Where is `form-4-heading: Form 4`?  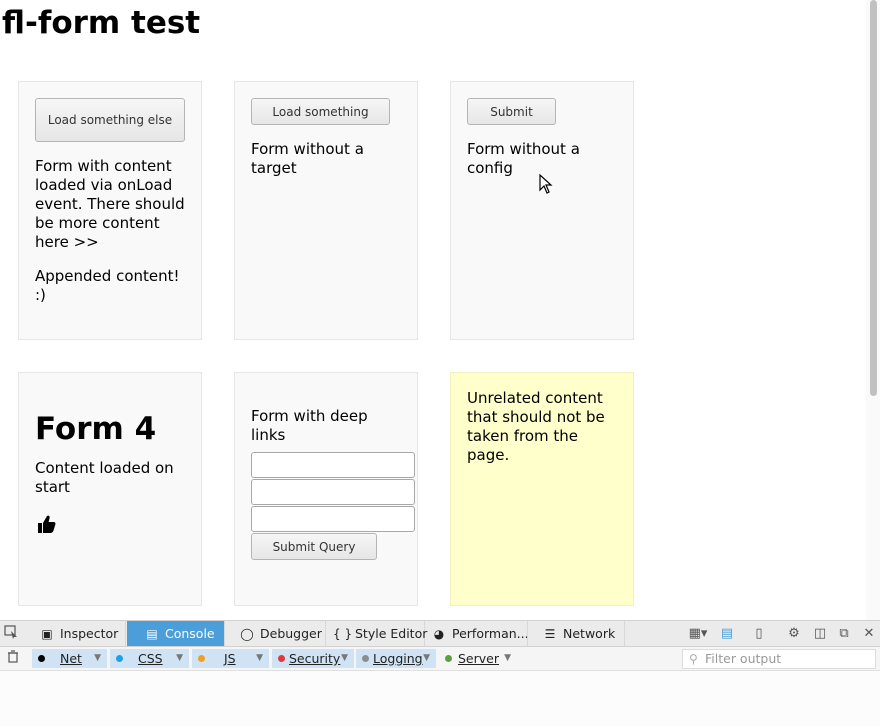 form-4-heading: Form 4 is located at coordinates (96, 429).